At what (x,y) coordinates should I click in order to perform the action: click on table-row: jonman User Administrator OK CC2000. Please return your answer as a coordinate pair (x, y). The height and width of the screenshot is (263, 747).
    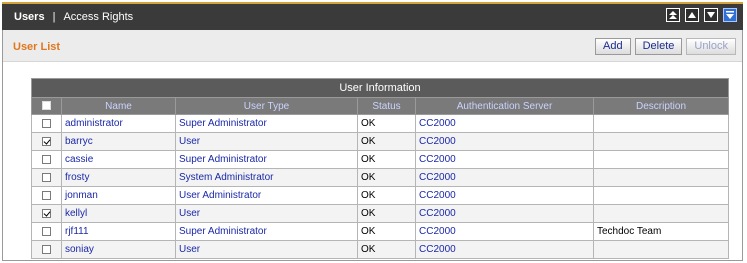
    Looking at the image, I should click on (380, 195).